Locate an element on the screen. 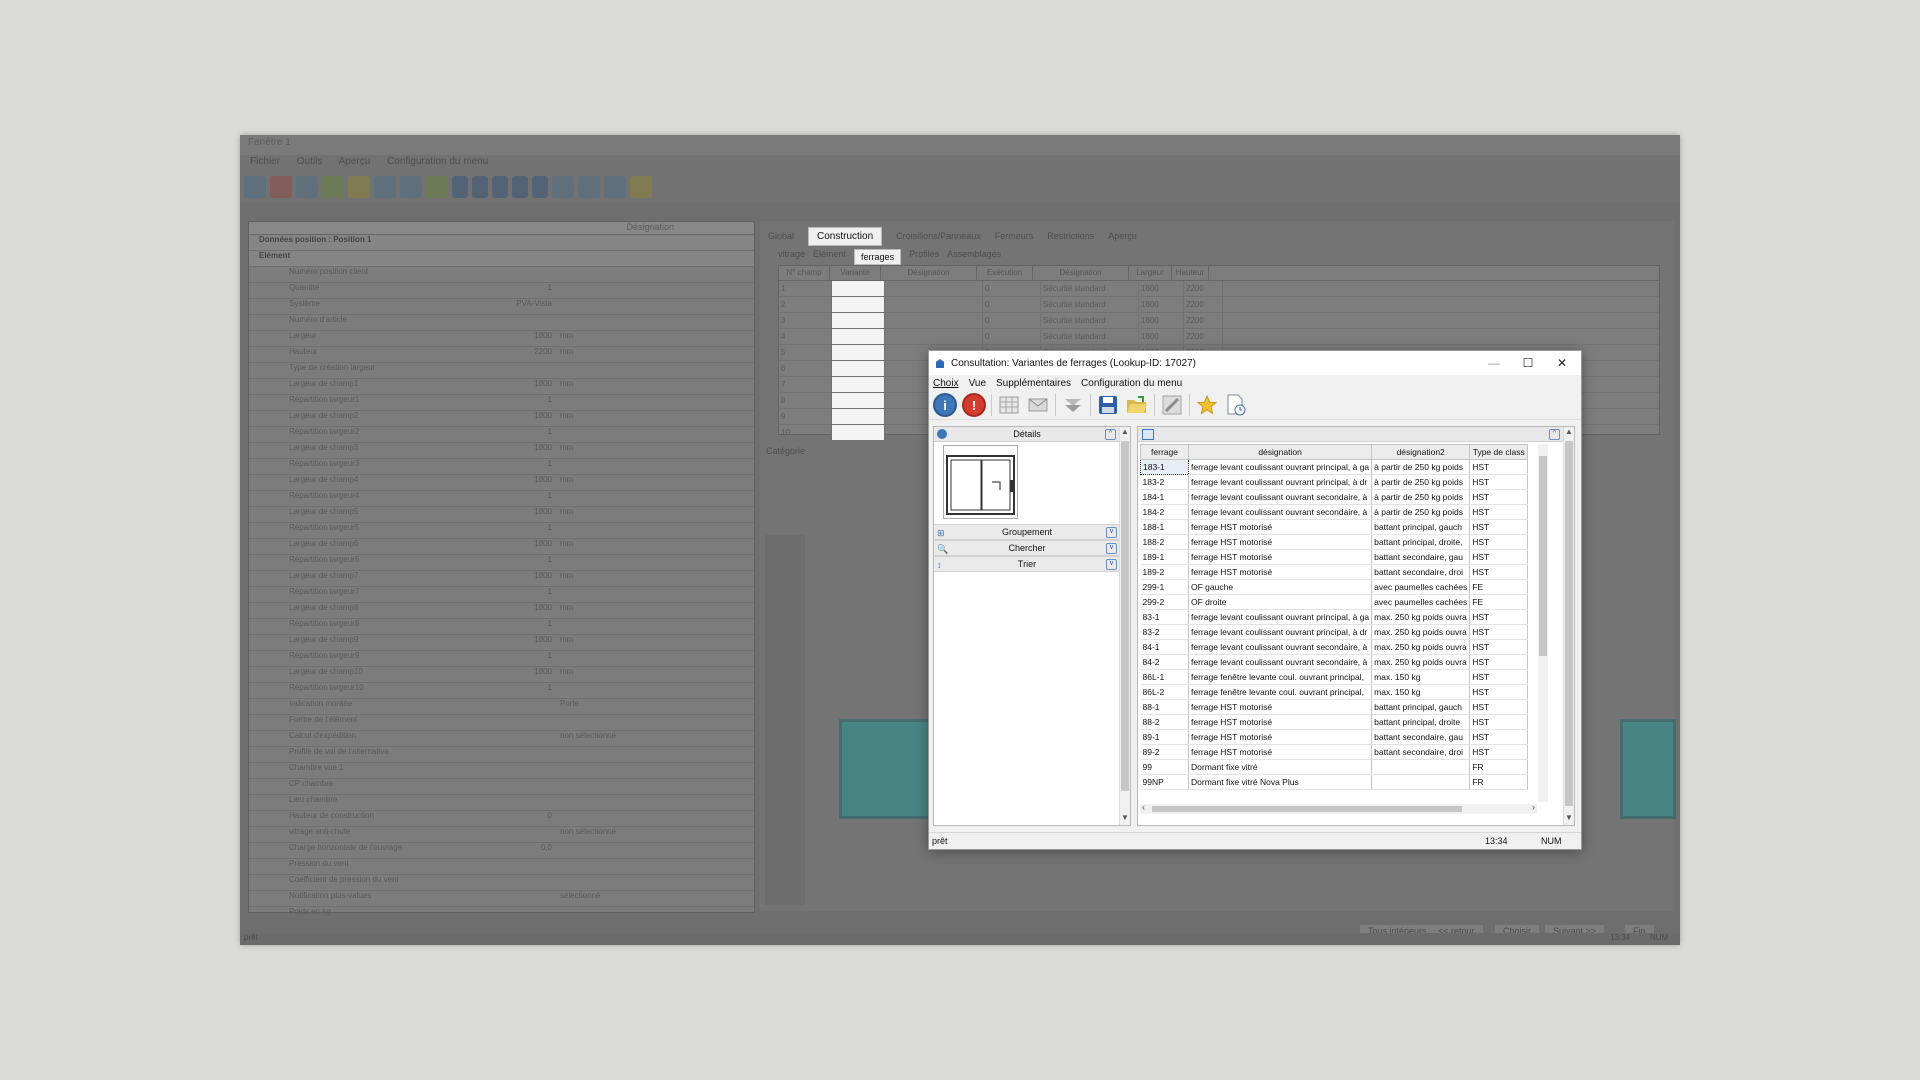 The height and width of the screenshot is (1080, 1920). subtab-1: Elément is located at coordinates (829, 257).